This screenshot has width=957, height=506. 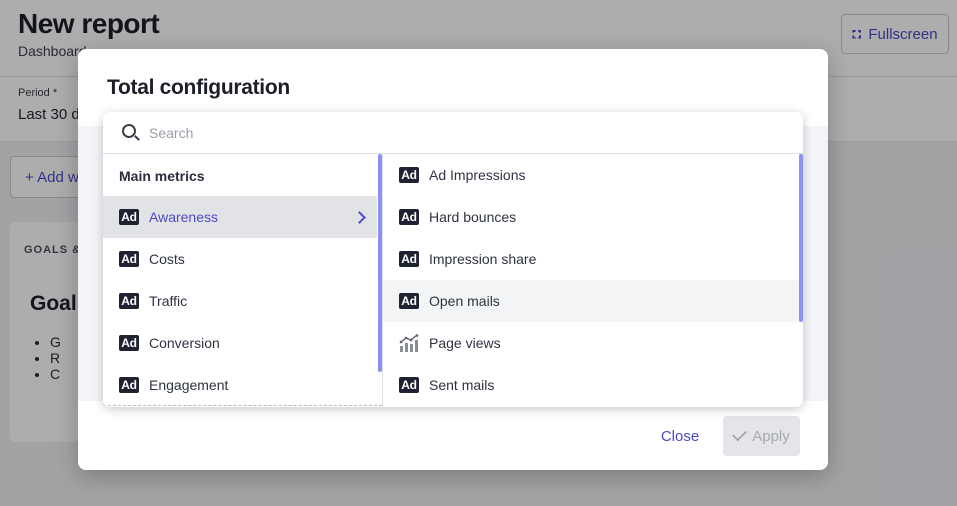 I want to click on search-bar, so click(x=453, y=133).